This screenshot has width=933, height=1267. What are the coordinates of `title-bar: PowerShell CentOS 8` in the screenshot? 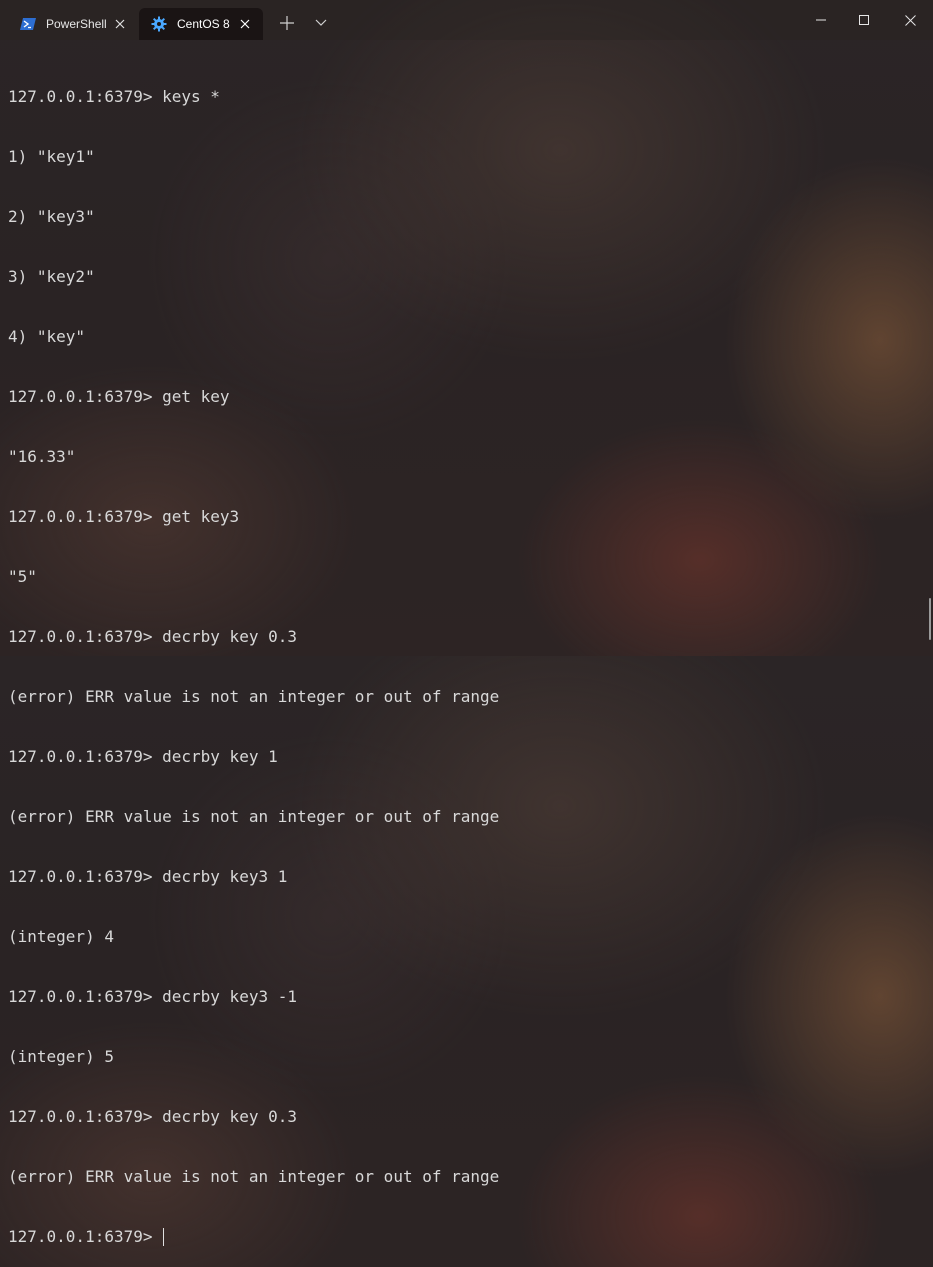 It's located at (466, 20).